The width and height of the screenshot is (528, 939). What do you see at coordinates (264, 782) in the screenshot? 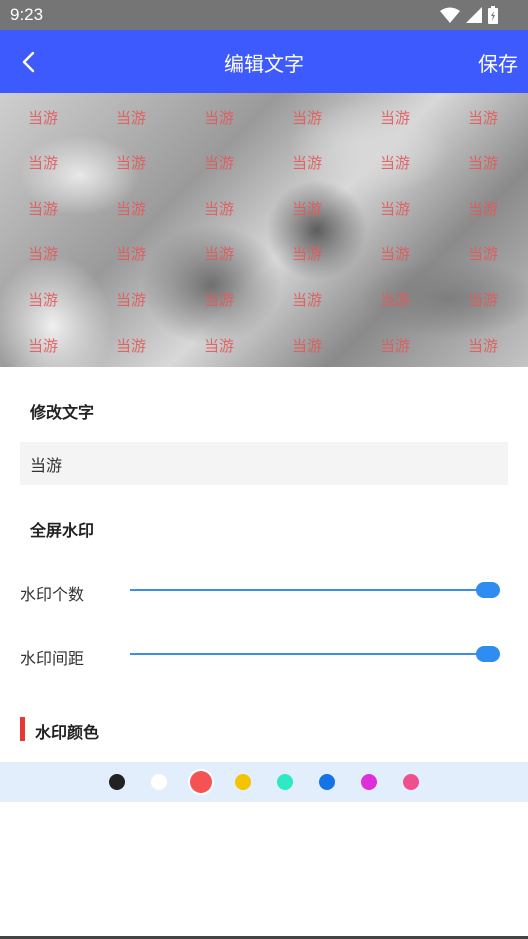
I see `color-picker-row` at bounding box center [264, 782].